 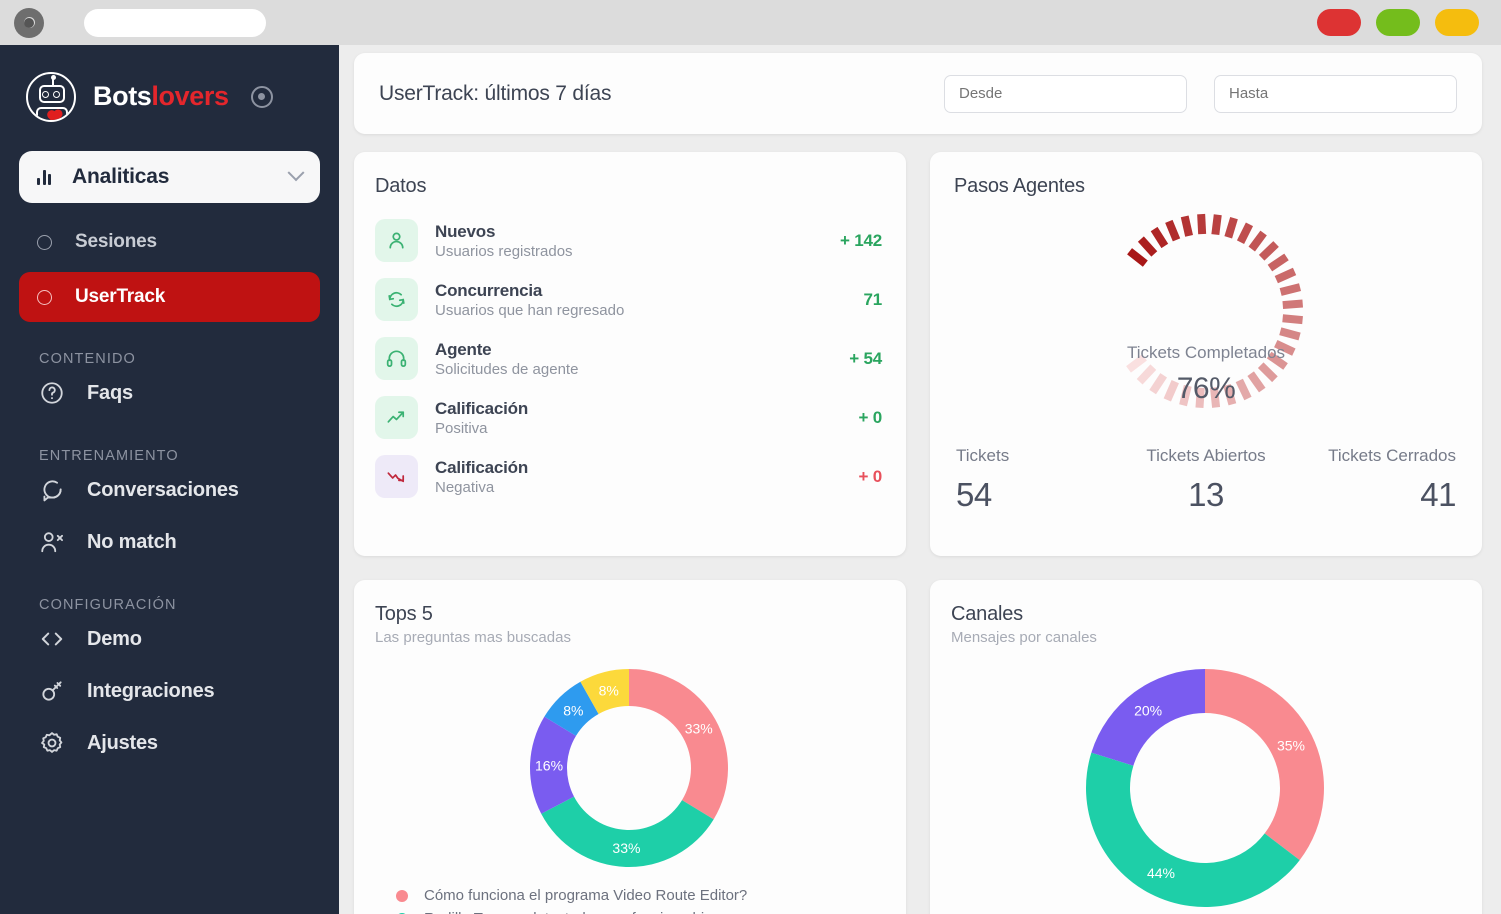 What do you see at coordinates (987, 614) in the screenshot?
I see `card-canales-title: Canales` at bounding box center [987, 614].